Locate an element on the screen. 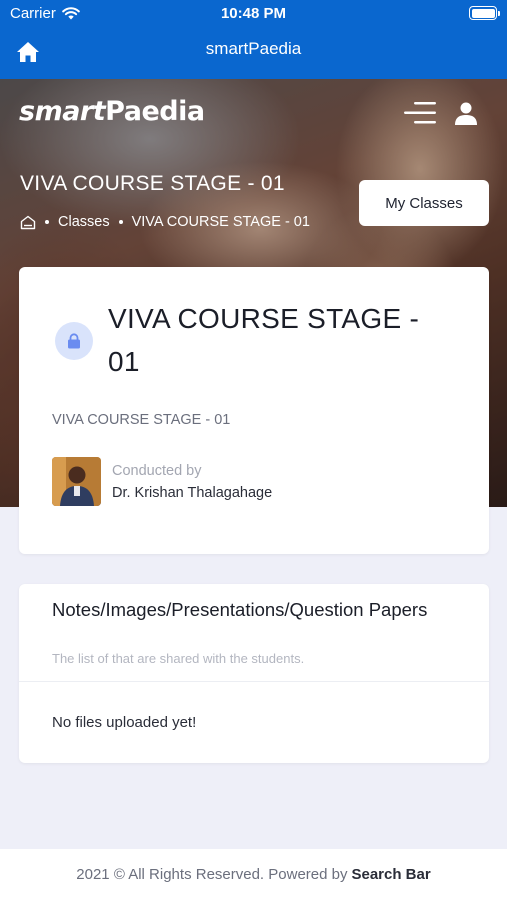 The height and width of the screenshot is (900, 507). brand-logo-prefix: smart is located at coordinates (62, 111).